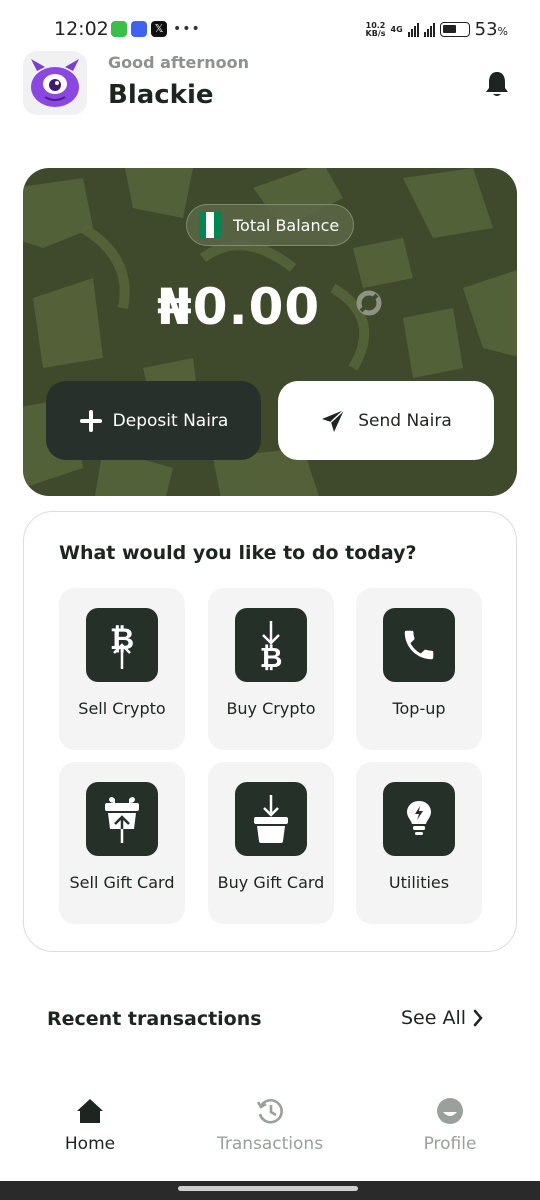 The height and width of the screenshot is (1200, 540). Describe the element at coordinates (419, 708) in the screenshot. I see `top-up-label: Top-up` at that location.